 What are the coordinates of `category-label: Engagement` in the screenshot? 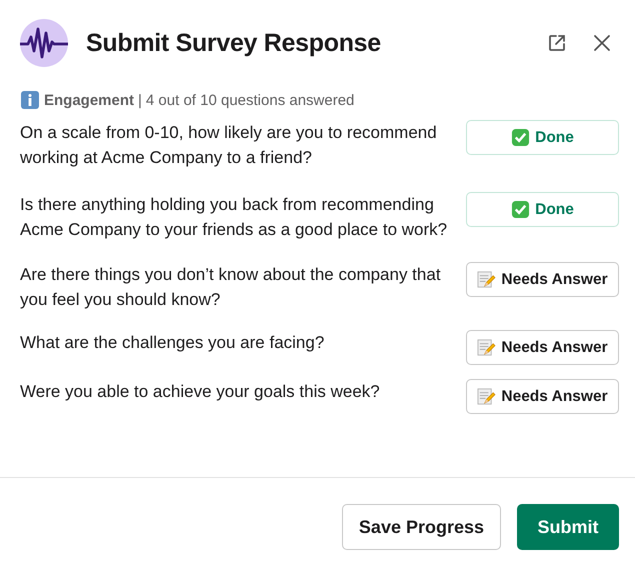 It's located at (89, 100).